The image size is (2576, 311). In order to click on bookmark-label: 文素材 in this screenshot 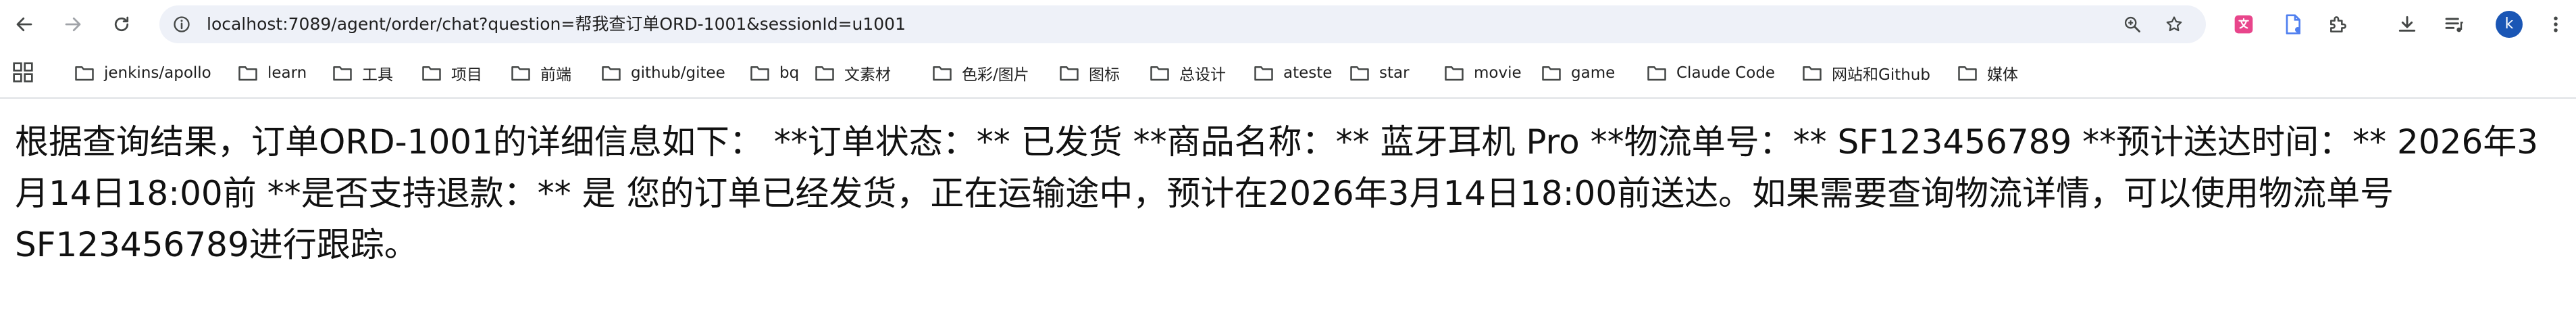, I will do `click(867, 75)`.